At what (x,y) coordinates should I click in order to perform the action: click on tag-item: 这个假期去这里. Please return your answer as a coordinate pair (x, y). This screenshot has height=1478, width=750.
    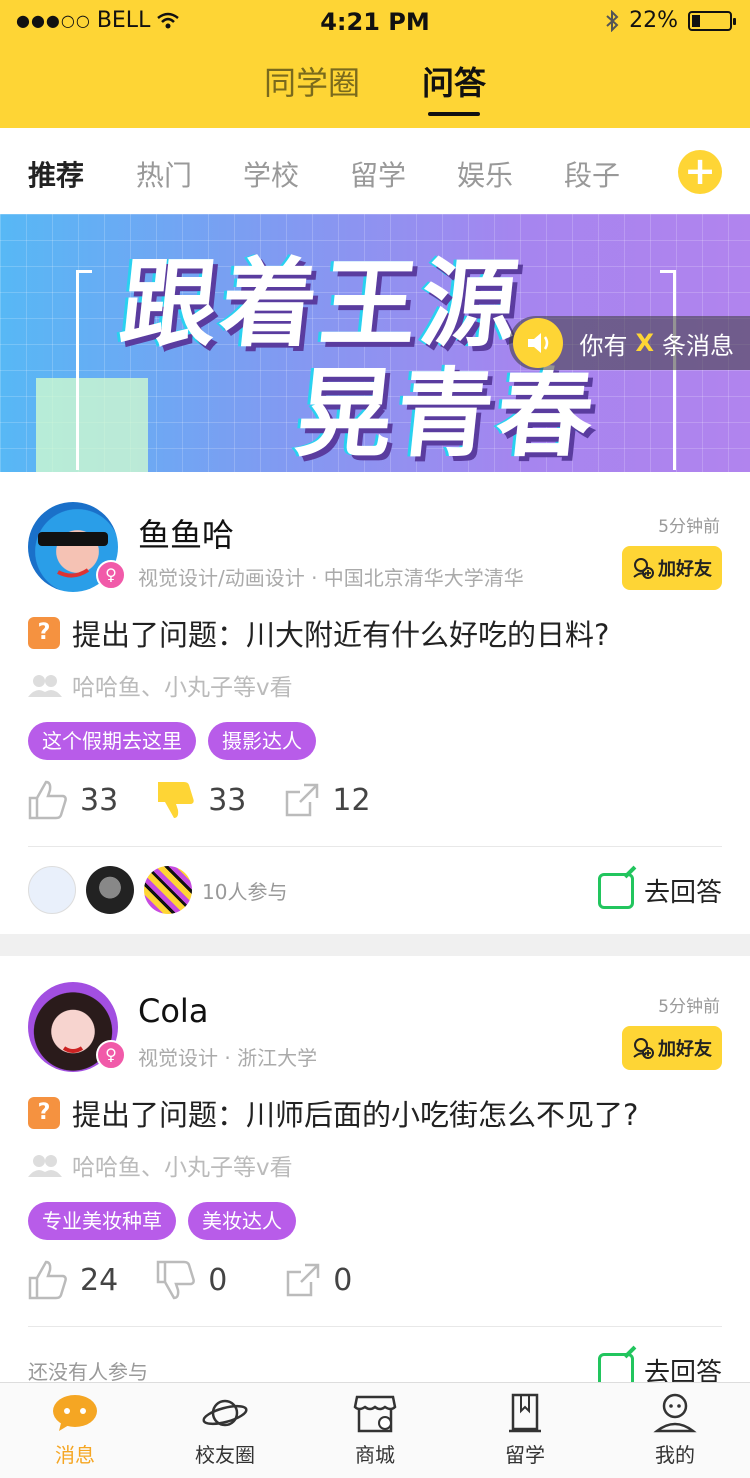
    Looking at the image, I should click on (112, 741).